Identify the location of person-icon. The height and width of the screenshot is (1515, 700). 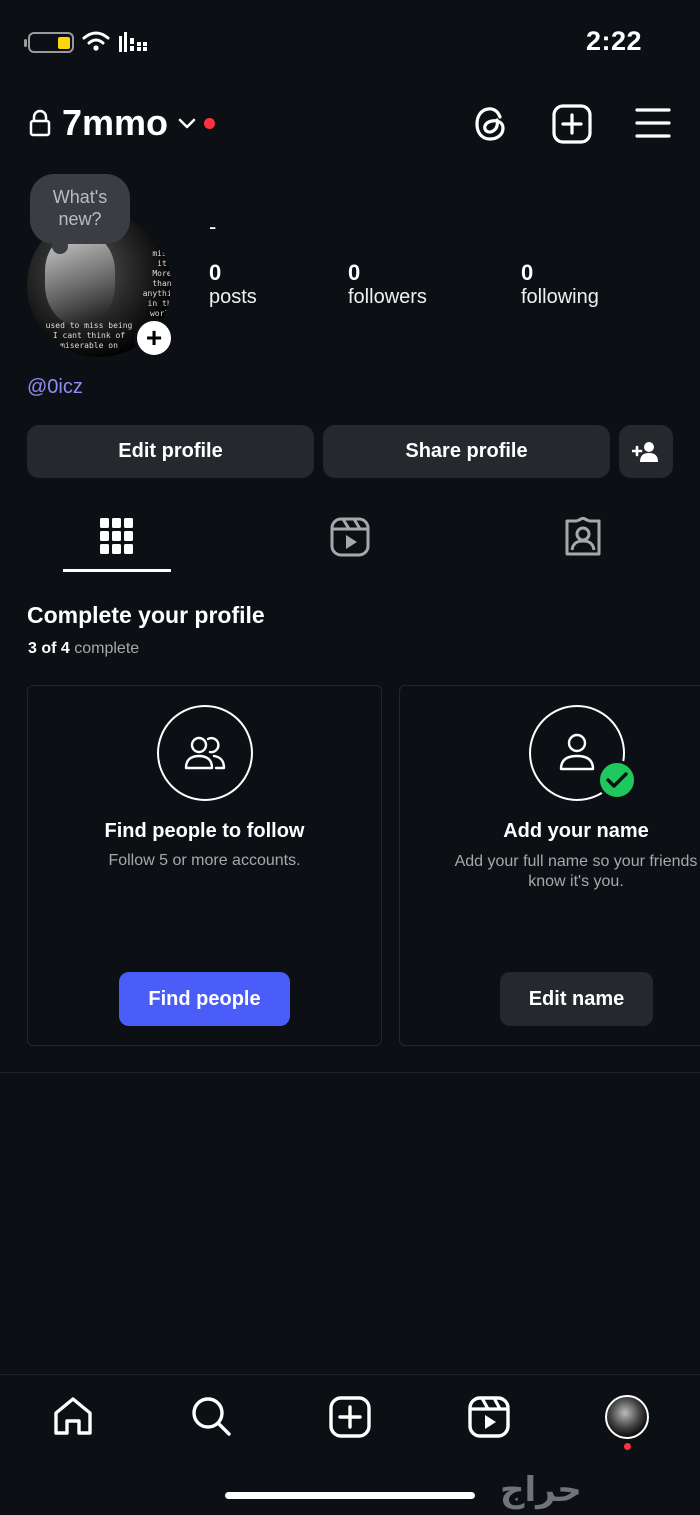
(577, 752).